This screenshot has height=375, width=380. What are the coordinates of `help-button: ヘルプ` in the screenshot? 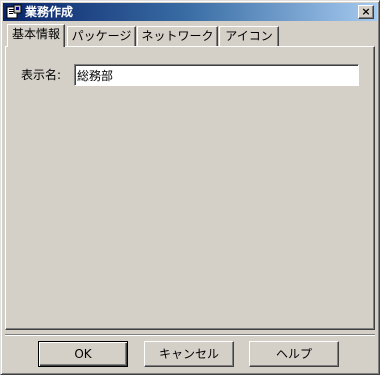 It's located at (294, 354).